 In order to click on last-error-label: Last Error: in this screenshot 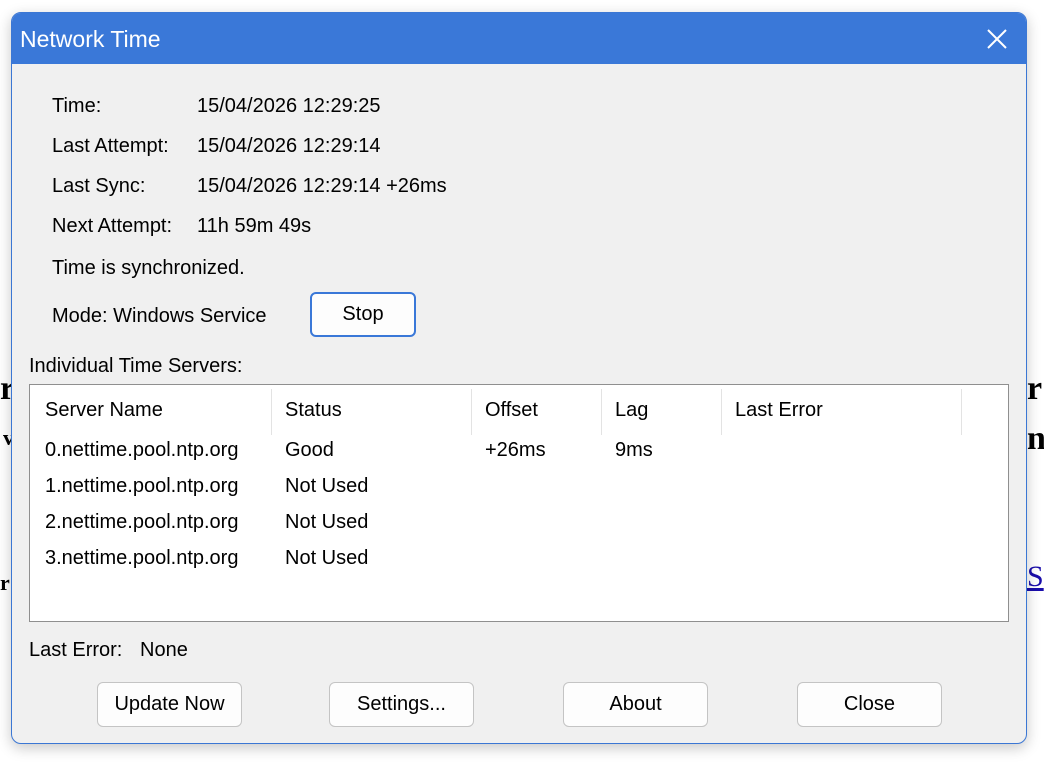, I will do `click(76, 650)`.